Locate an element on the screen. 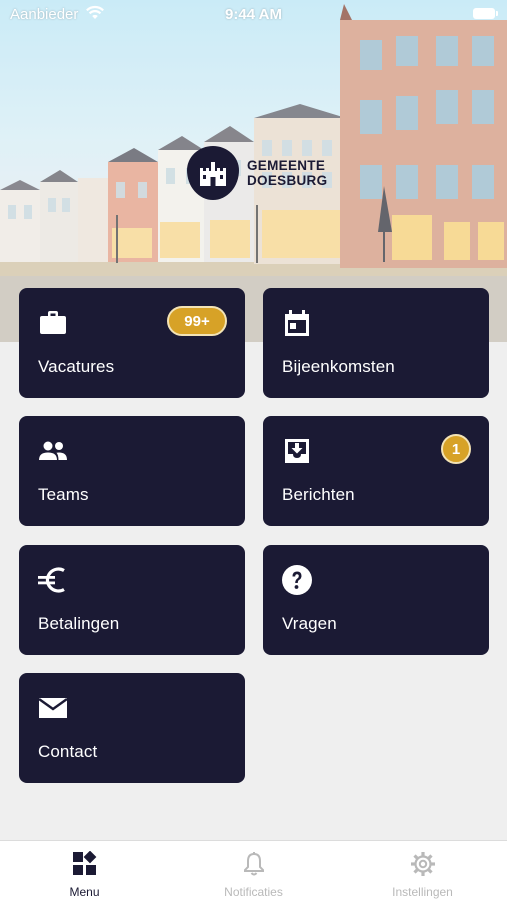 This screenshot has width=507, height=900. grid-icon is located at coordinates (85, 863).